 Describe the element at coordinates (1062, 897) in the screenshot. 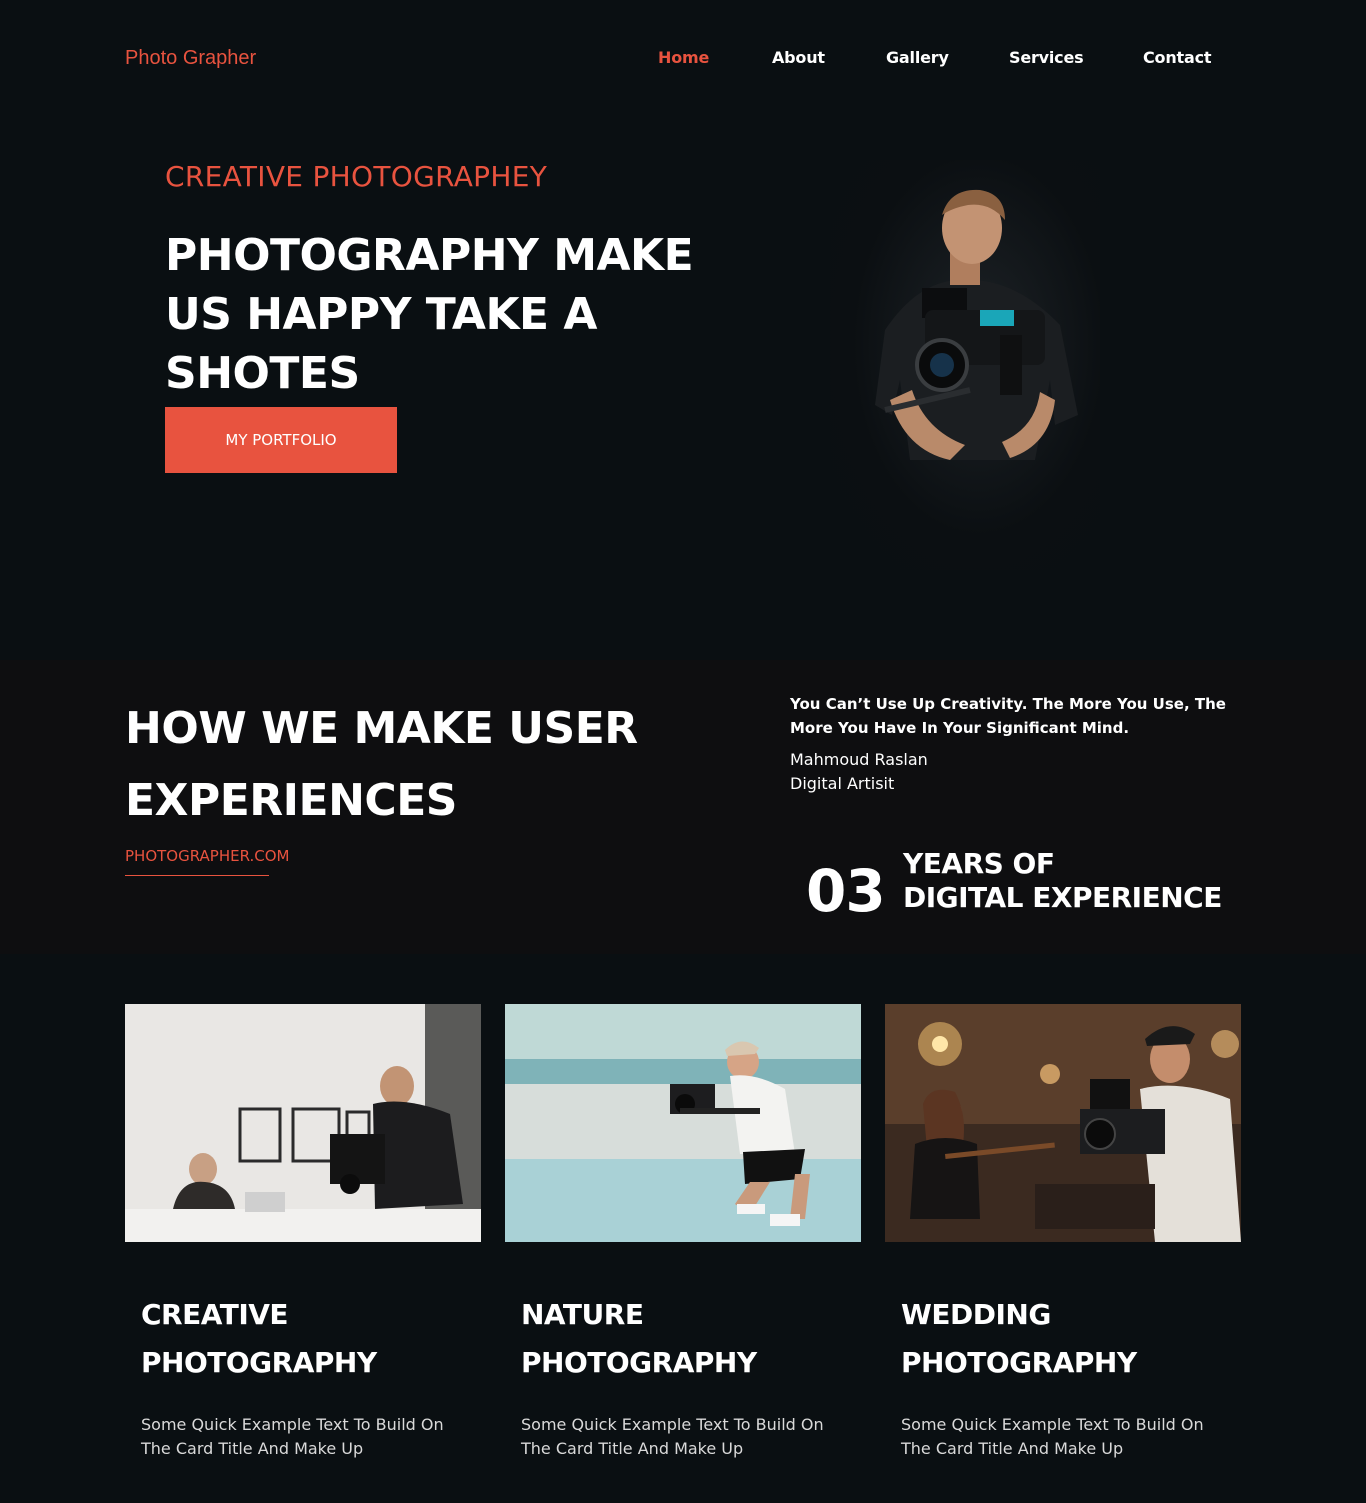

I see `years-label-line2: DIGITAL EXPERIENCE` at that location.